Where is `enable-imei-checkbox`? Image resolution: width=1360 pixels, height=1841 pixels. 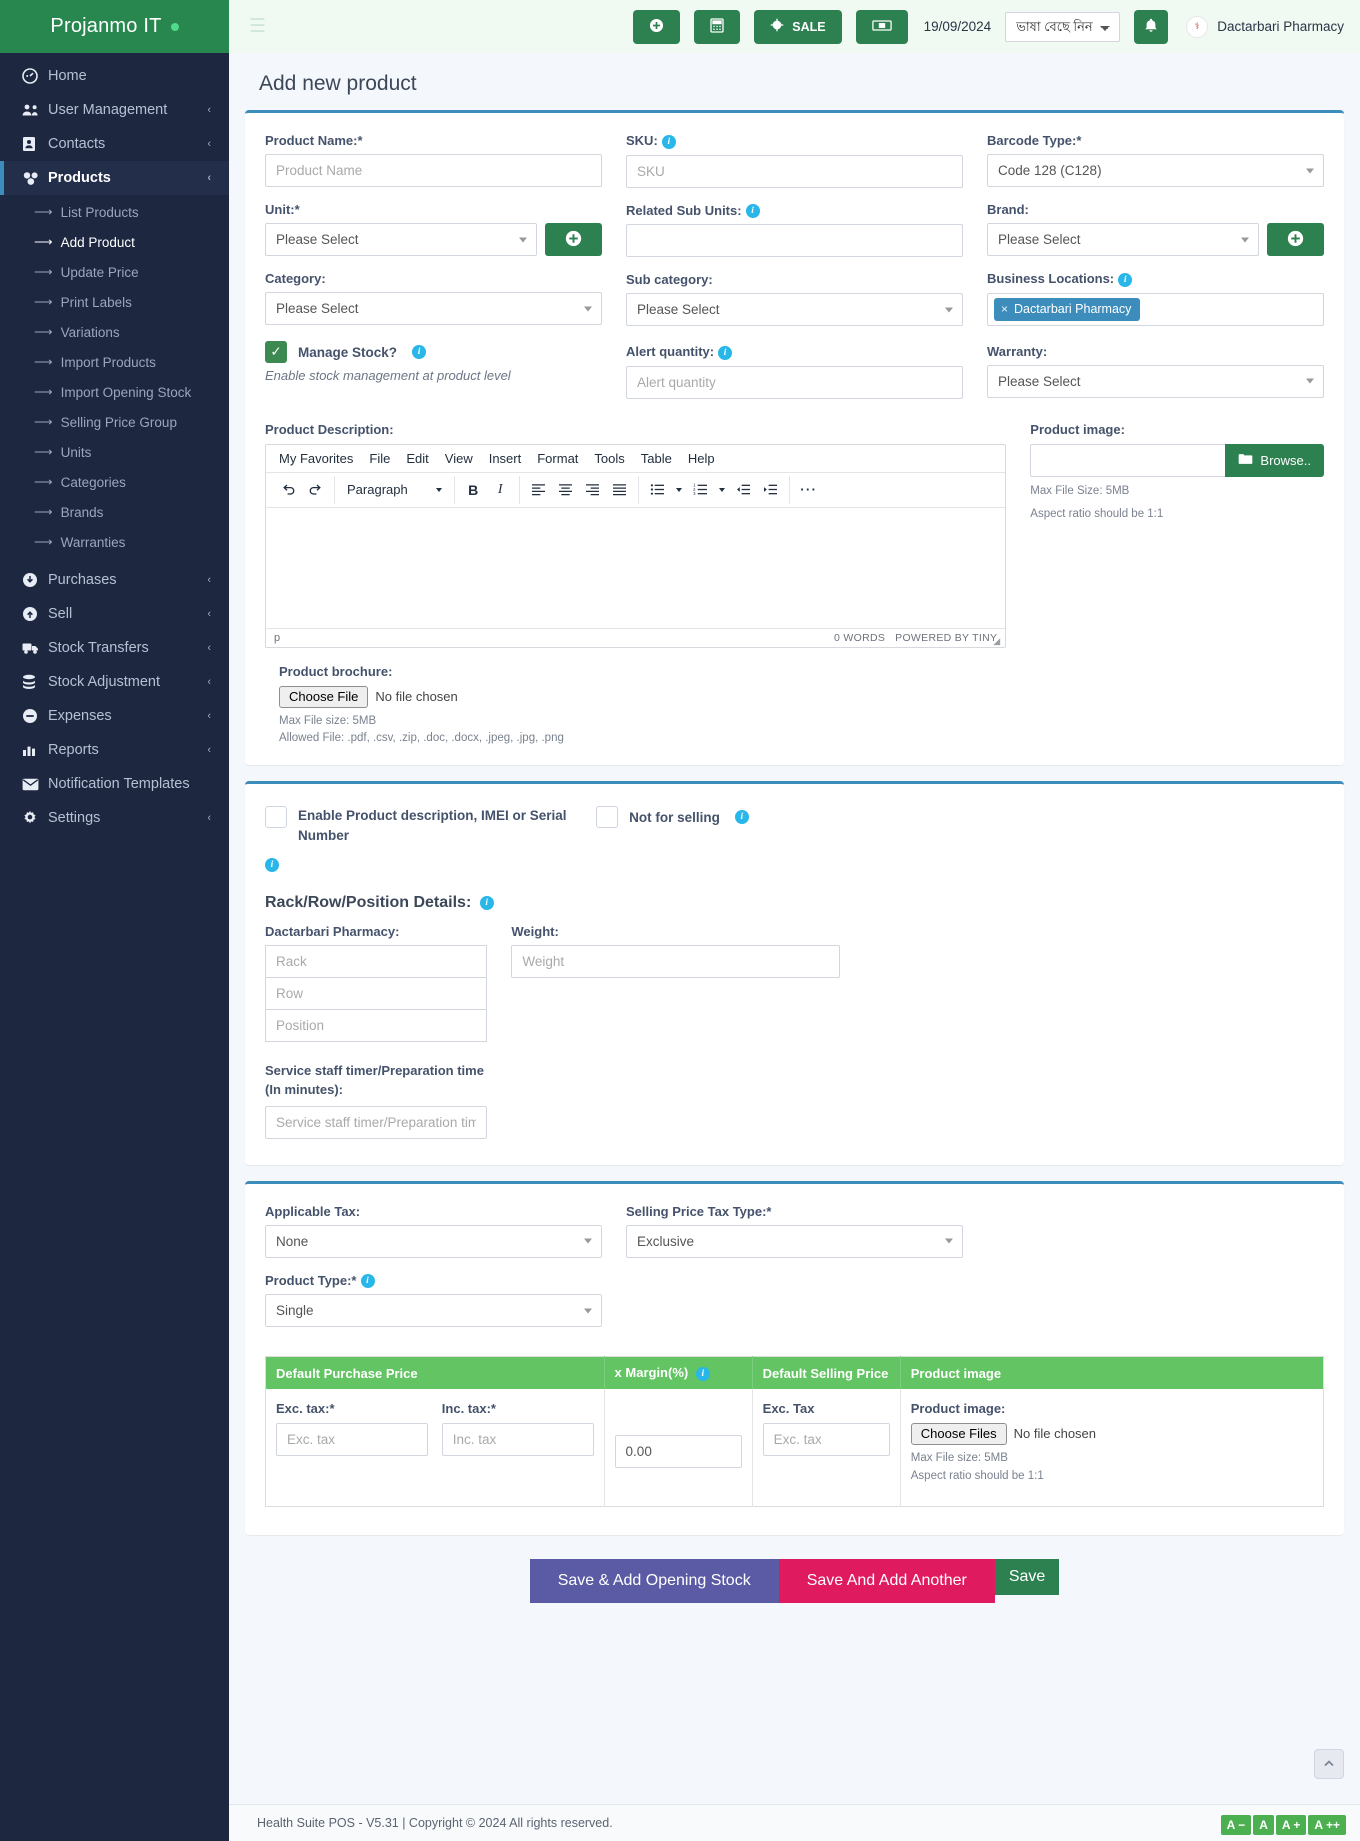 enable-imei-checkbox is located at coordinates (276, 817).